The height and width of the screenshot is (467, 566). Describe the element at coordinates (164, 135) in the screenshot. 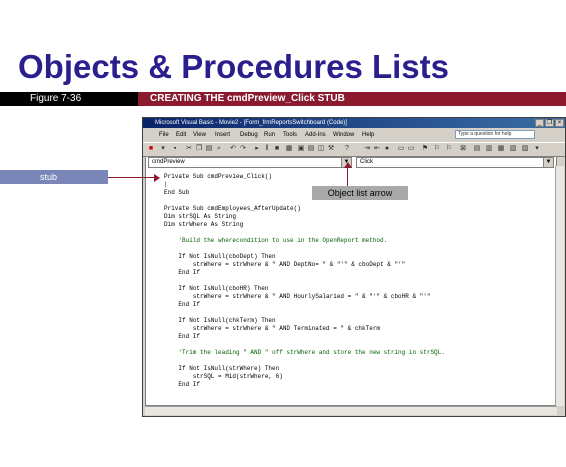

I see `menu-file: File` at that location.